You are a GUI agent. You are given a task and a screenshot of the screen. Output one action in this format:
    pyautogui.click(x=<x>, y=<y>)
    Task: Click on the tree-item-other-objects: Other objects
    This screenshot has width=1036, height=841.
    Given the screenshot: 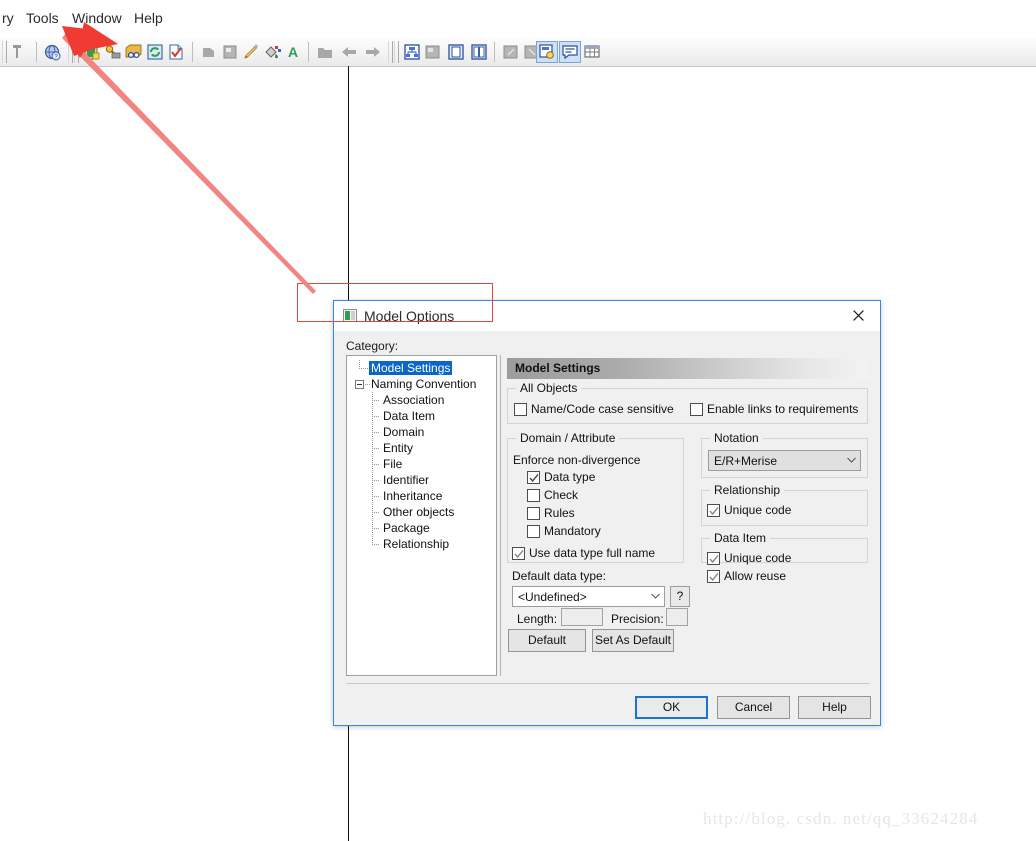 What is the action you would take?
    pyautogui.click(x=418, y=512)
    